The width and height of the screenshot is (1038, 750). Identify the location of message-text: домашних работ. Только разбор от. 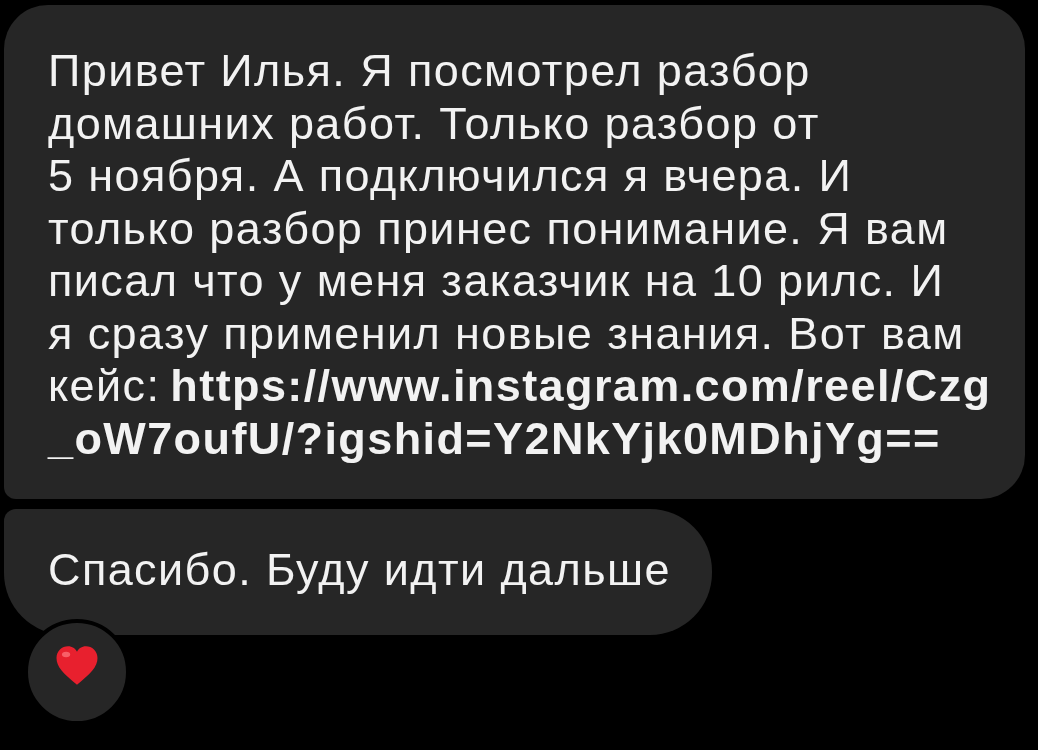
(434, 123).